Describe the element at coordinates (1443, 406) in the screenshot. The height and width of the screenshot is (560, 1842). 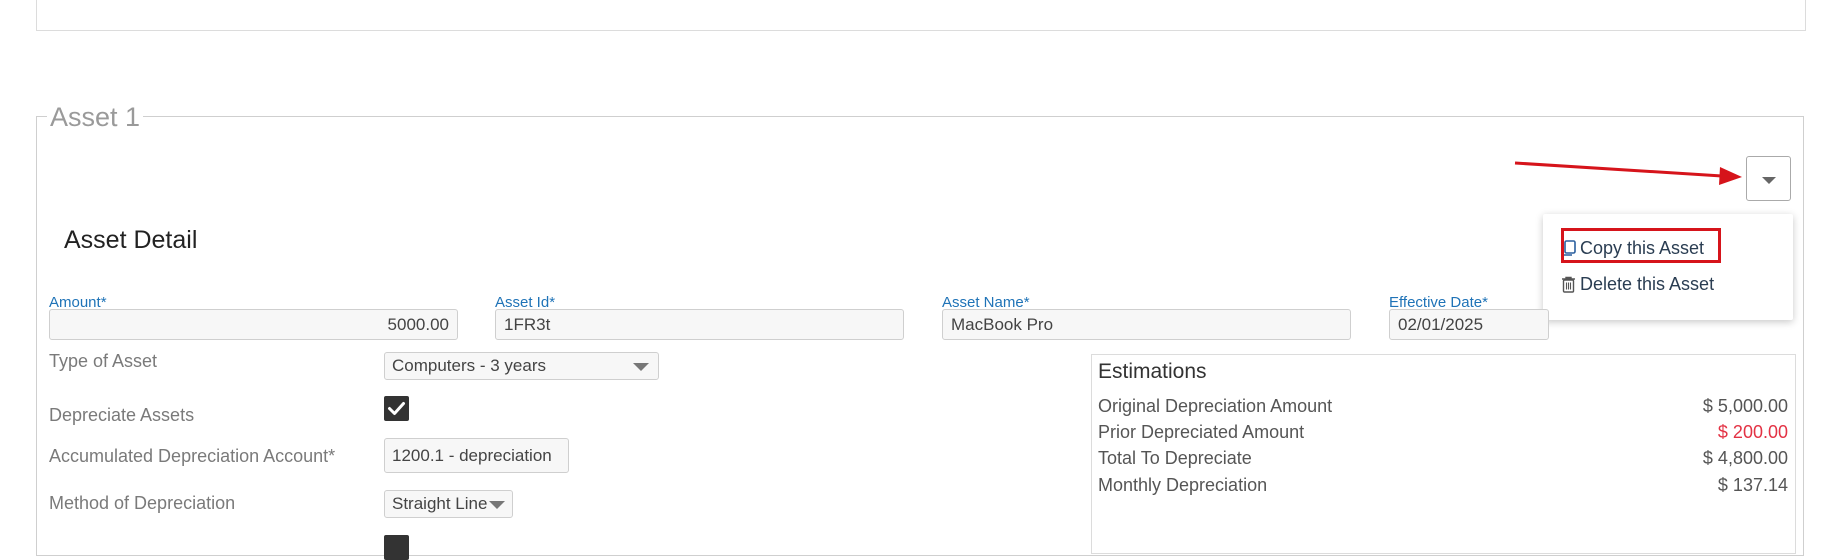
I see `estimation-row: Original Depreciation Amount $ 5,000.00` at that location.